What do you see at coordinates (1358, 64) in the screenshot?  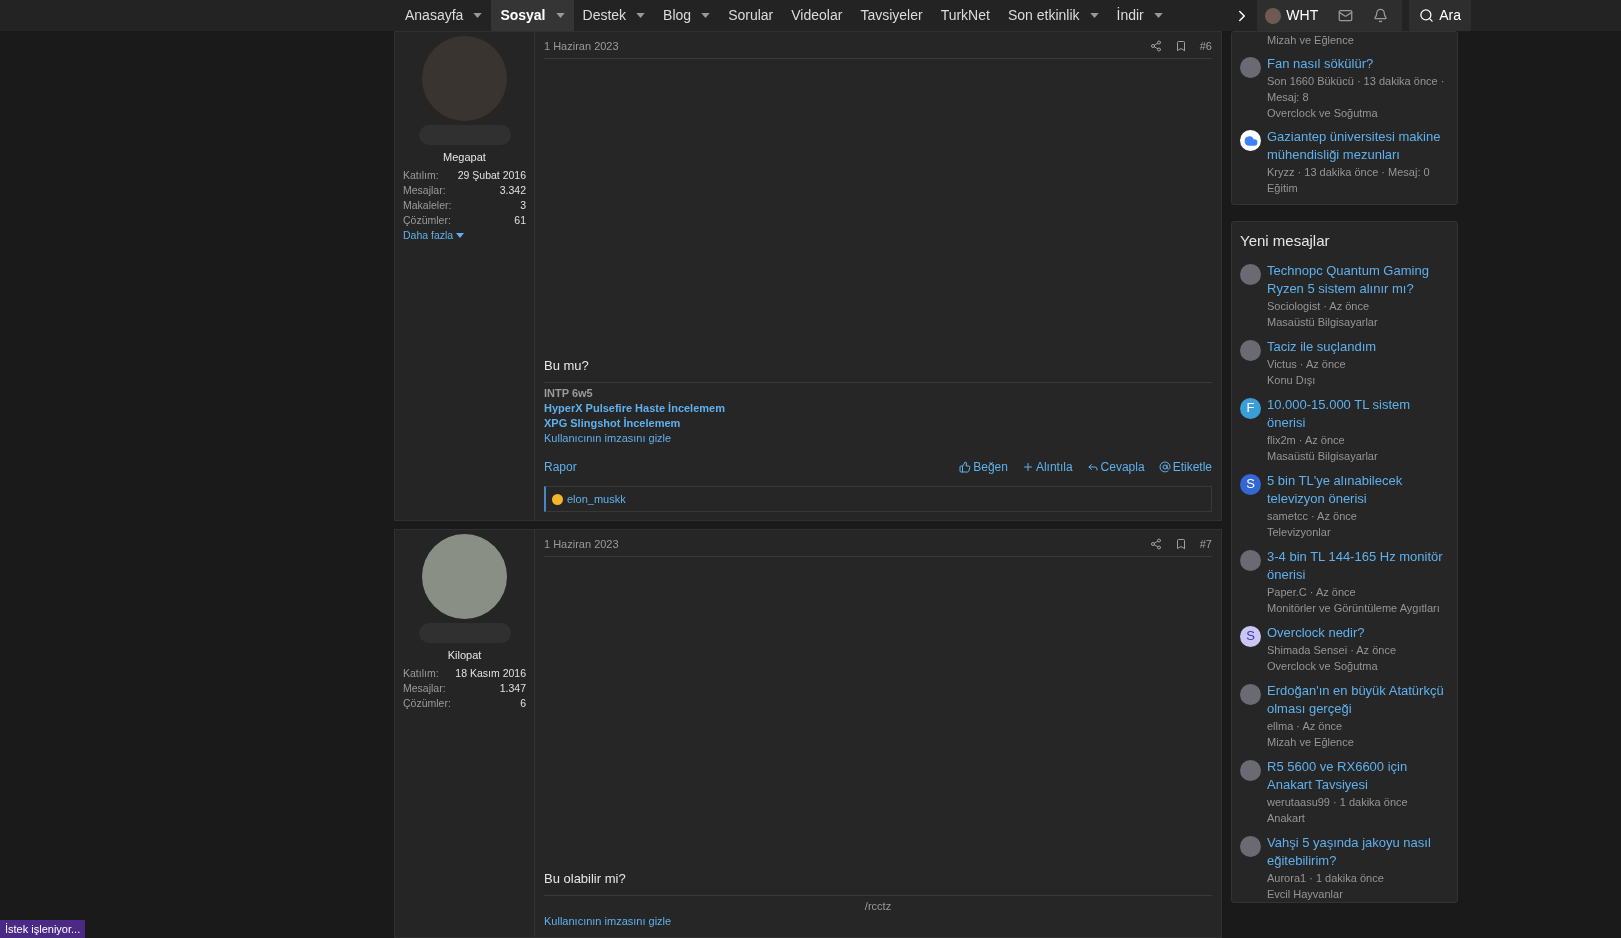 I see `thread-title-link: Fan nasıl sökülür?` at bounding box center [1358, 64].